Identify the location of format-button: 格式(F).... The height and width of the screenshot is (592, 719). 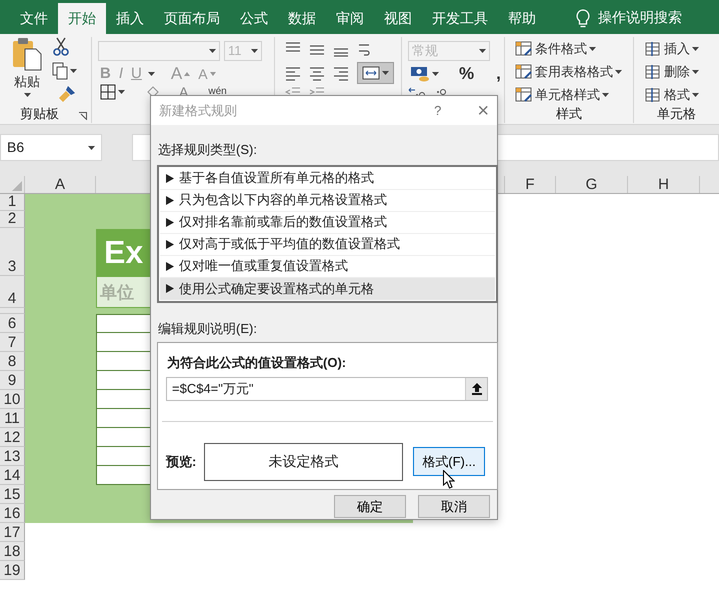
(449, 461).